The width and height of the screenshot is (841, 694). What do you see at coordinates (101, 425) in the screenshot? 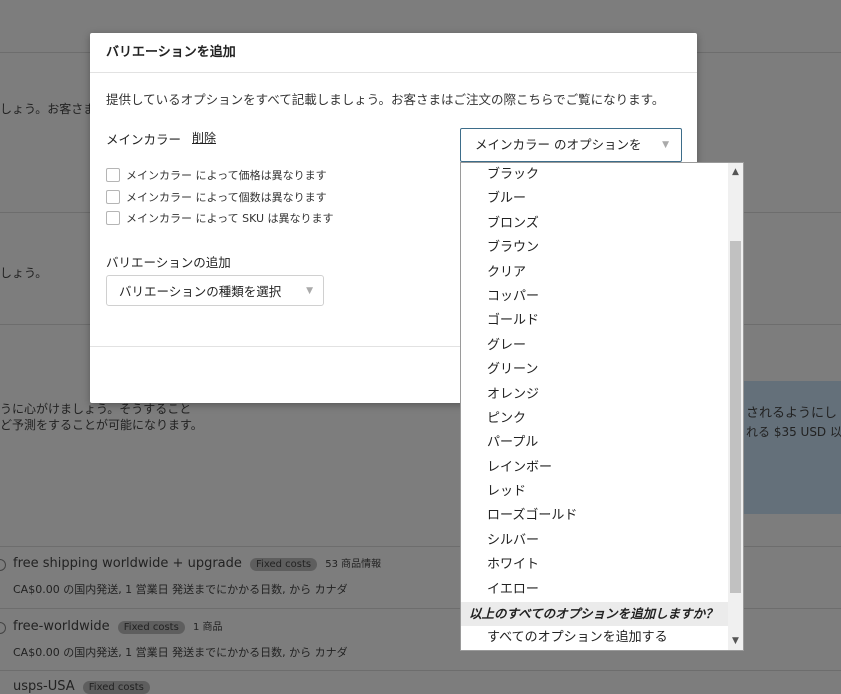
I see `bg-text: ど予測をすることが可能になります。` at bounding box center [101, 425].